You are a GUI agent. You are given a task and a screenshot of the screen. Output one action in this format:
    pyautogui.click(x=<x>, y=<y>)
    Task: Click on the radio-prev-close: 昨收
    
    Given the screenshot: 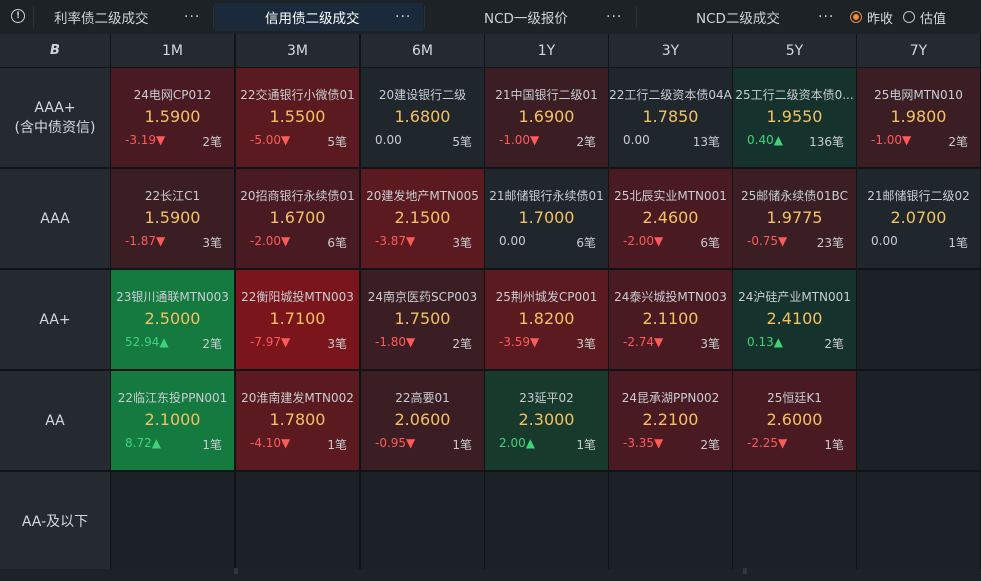 What is the action you would take?
    pyautogui.click(x=871, y=17)
    